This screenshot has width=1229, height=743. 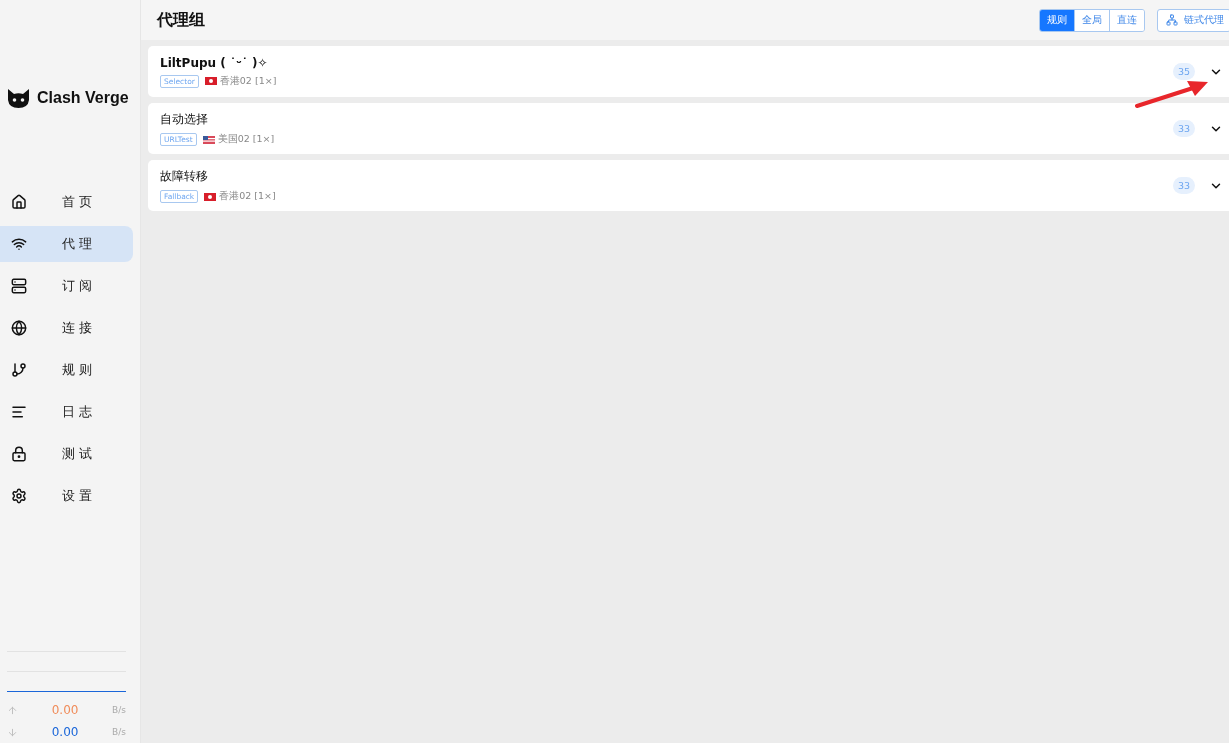 I want to click on nav-item: 首页, so click(x=66, y=202).